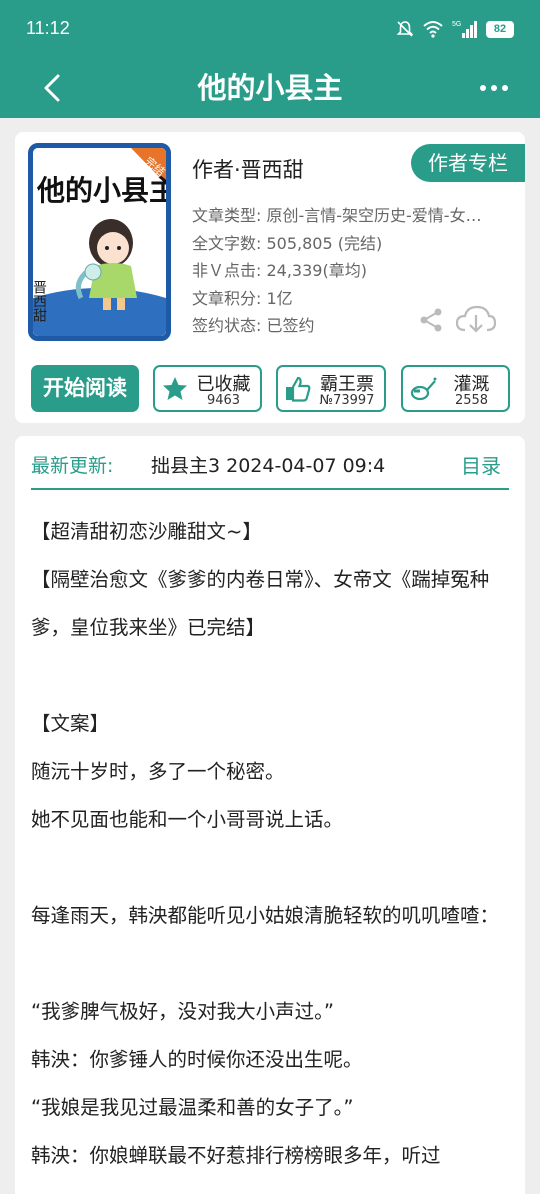 The width and height of the screenshot is (540, 1194). Describe the element at coordinates (40, 301) in the screenshot. I see `svg-text: 晋西甜` at that location.